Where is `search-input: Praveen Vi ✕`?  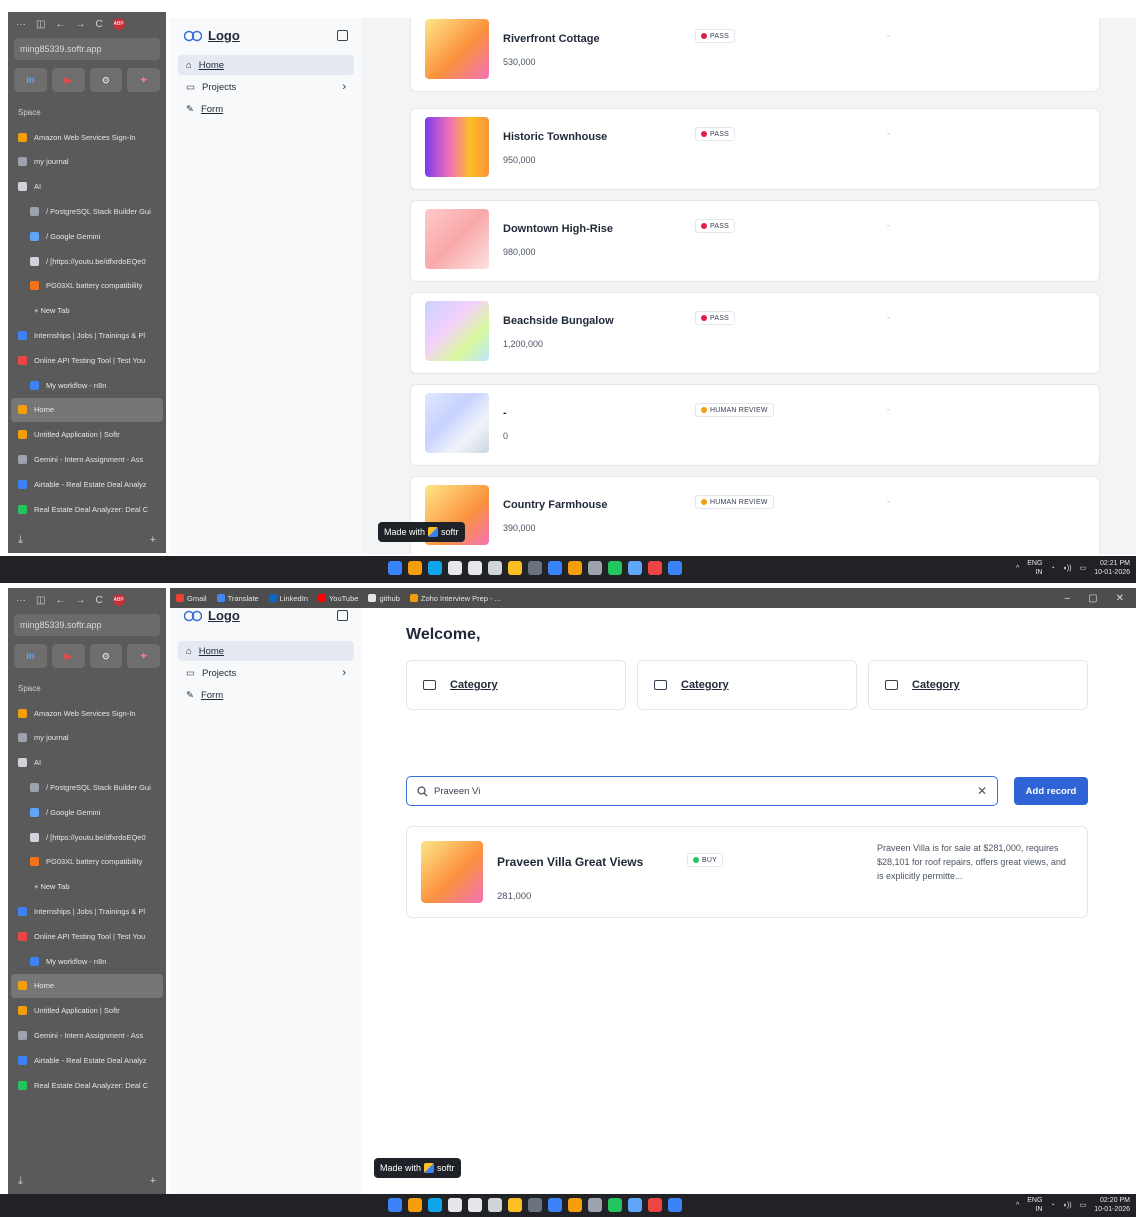 search-input: Praveen Vi ✕ is located at coordinates (702, 791).